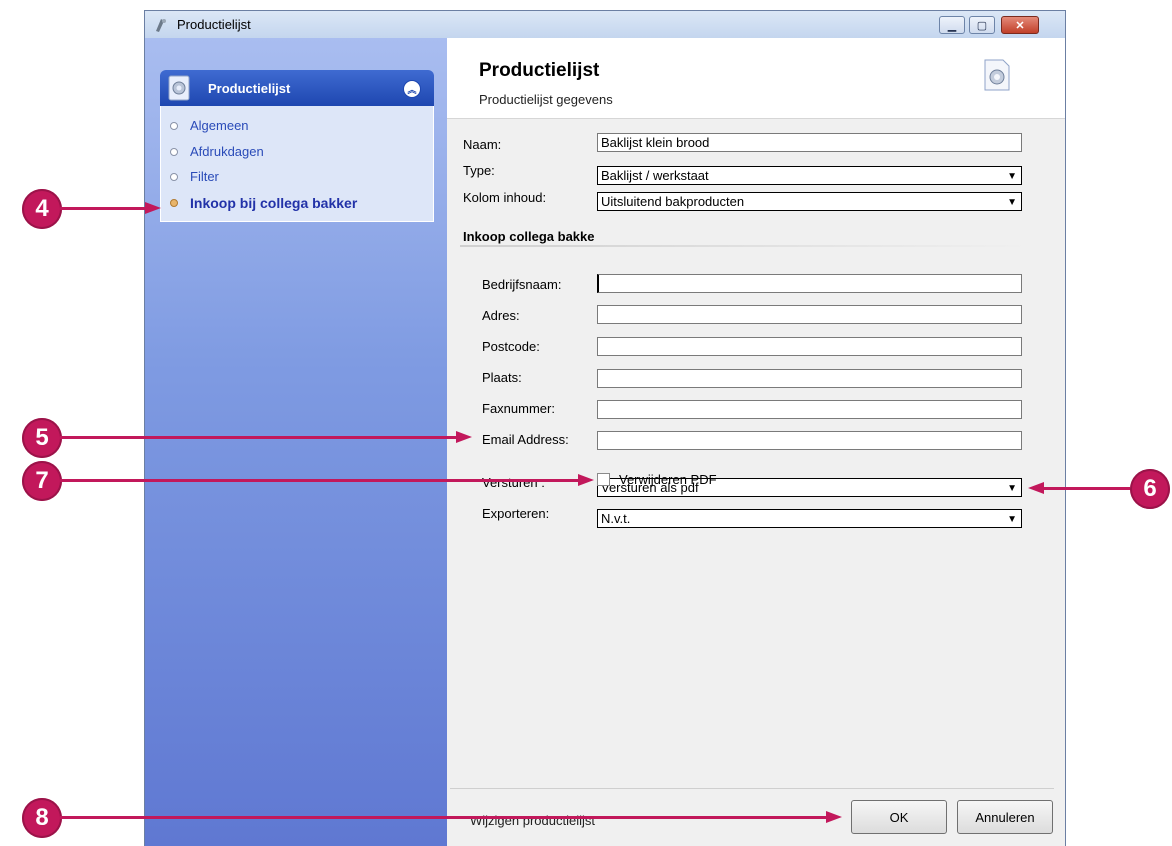 The width and height of the screenshot is (1172, 846). I want to click on callout-badge-8: 8, so click(42, 818).